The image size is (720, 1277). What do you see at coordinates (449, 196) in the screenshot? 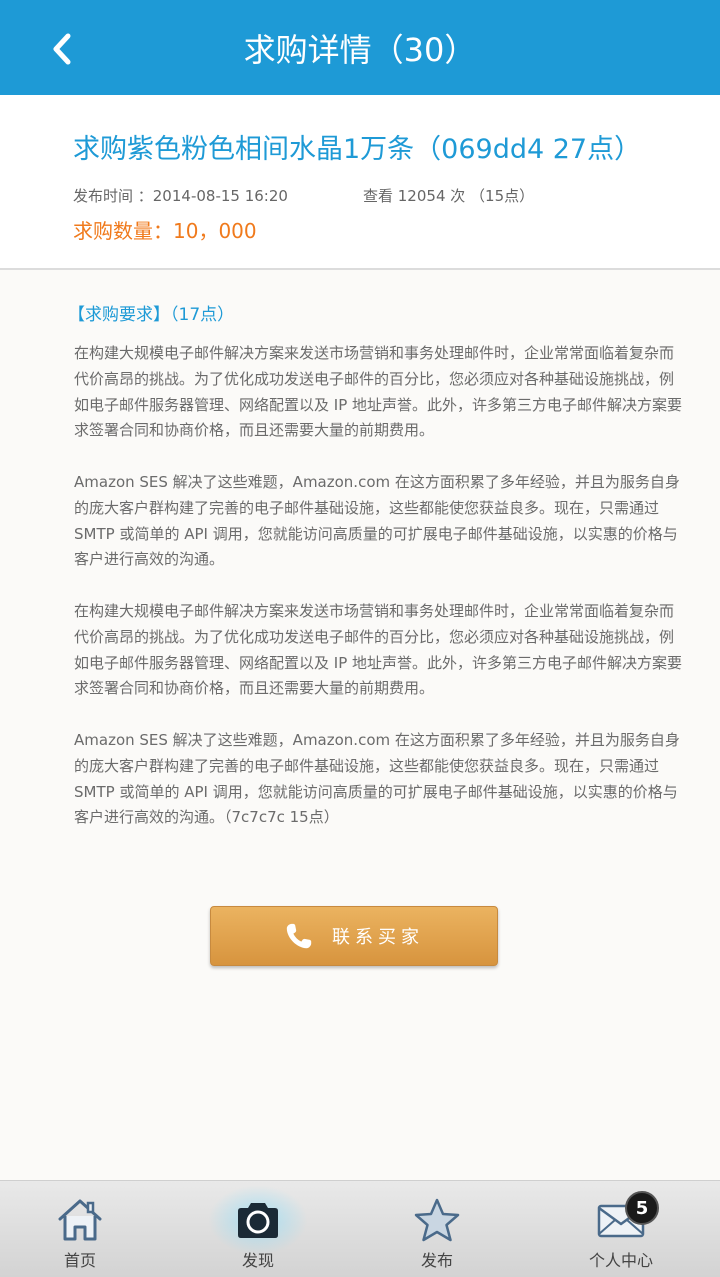
I see `view-count: 查看 12054 次 （15点）` at bounding box center [449, 196].